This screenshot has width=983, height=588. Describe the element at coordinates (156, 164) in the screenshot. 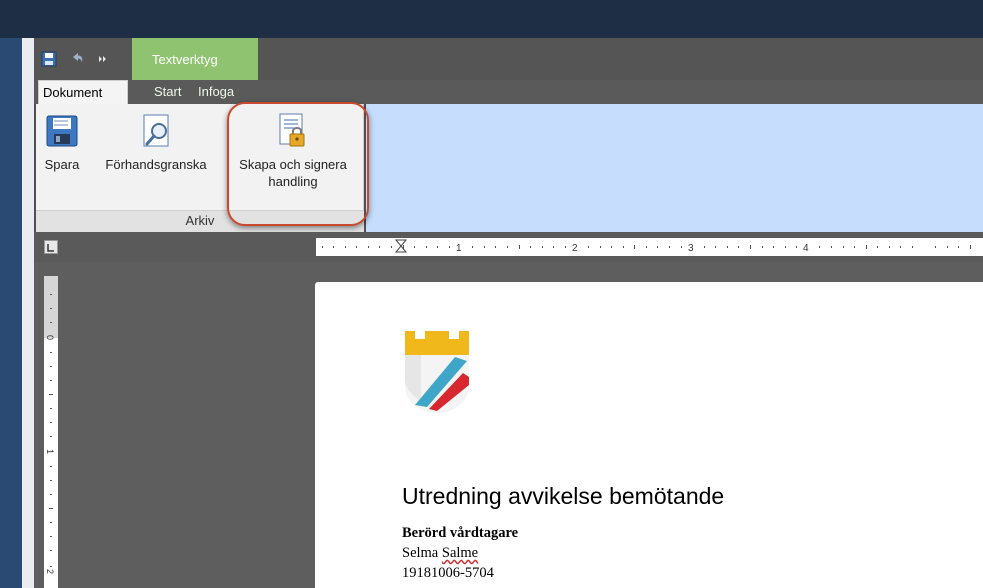

I see `print-preview-label: Förhandsgranska` at that location.